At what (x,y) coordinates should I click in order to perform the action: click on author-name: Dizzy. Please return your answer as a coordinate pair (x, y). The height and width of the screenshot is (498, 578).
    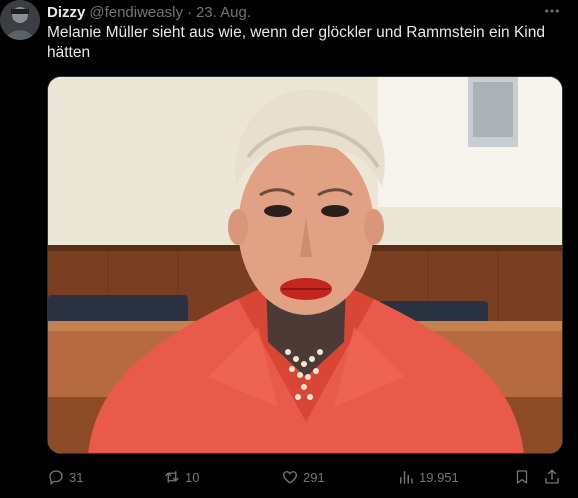
    Looking at the image, I should click on (66, 12).